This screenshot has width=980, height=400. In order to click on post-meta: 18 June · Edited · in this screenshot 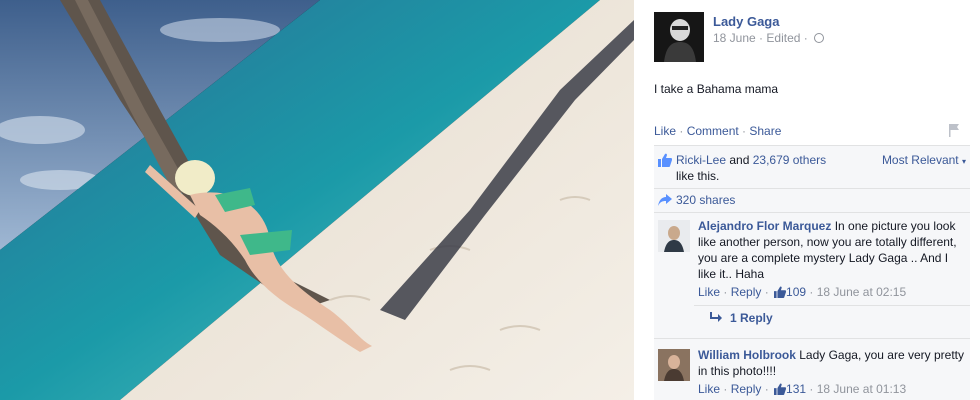, I will do `click(769, 38)`.